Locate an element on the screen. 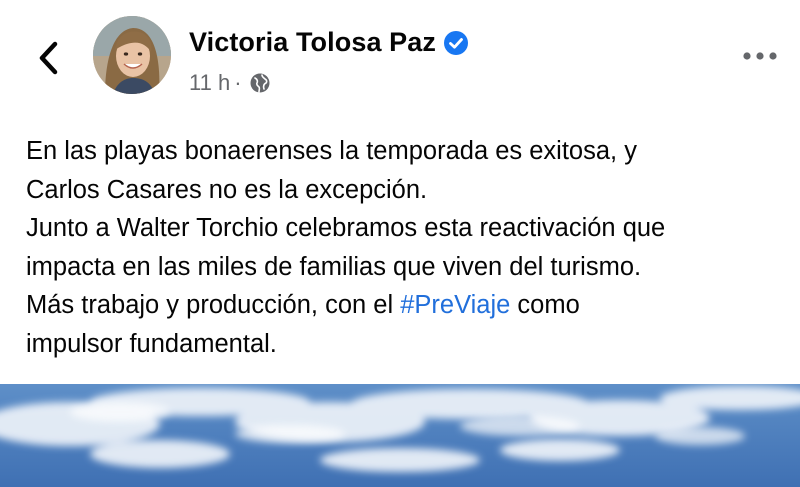 This screenshot has height=487, width=800. post-text-segment: Más trabajo y producción, con el is located at coordinates (213, 305).